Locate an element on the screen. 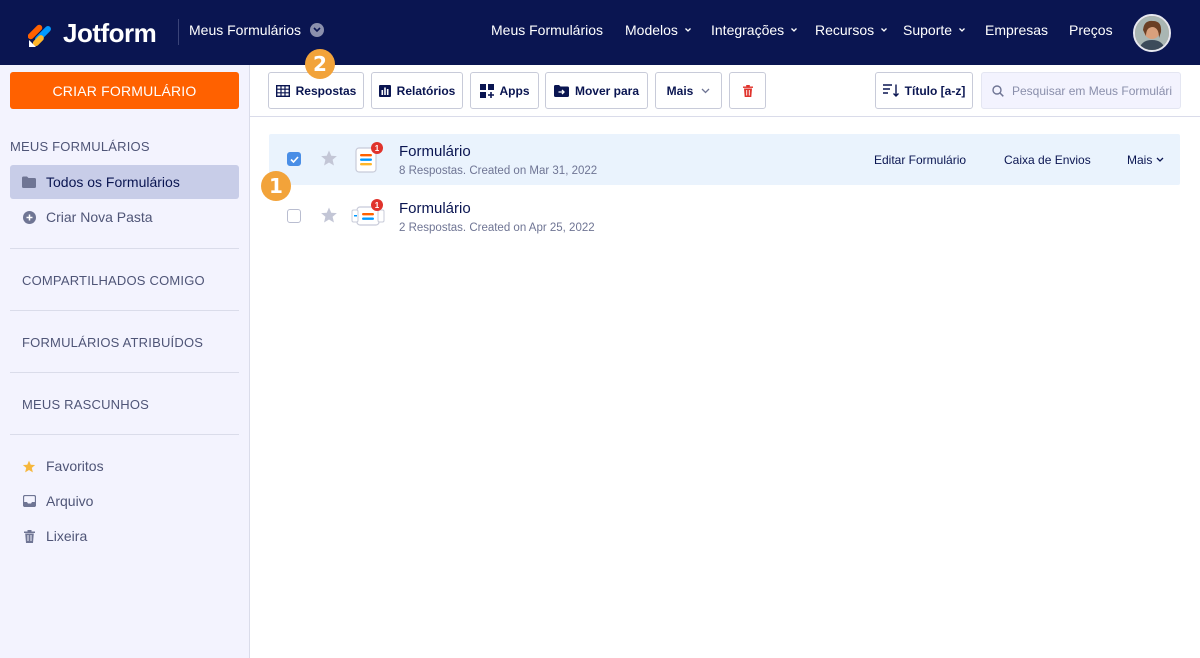 The height and width of the screenshot is (658, 1200). nav-integrations: Integrações is located at coordinates (754, 30).